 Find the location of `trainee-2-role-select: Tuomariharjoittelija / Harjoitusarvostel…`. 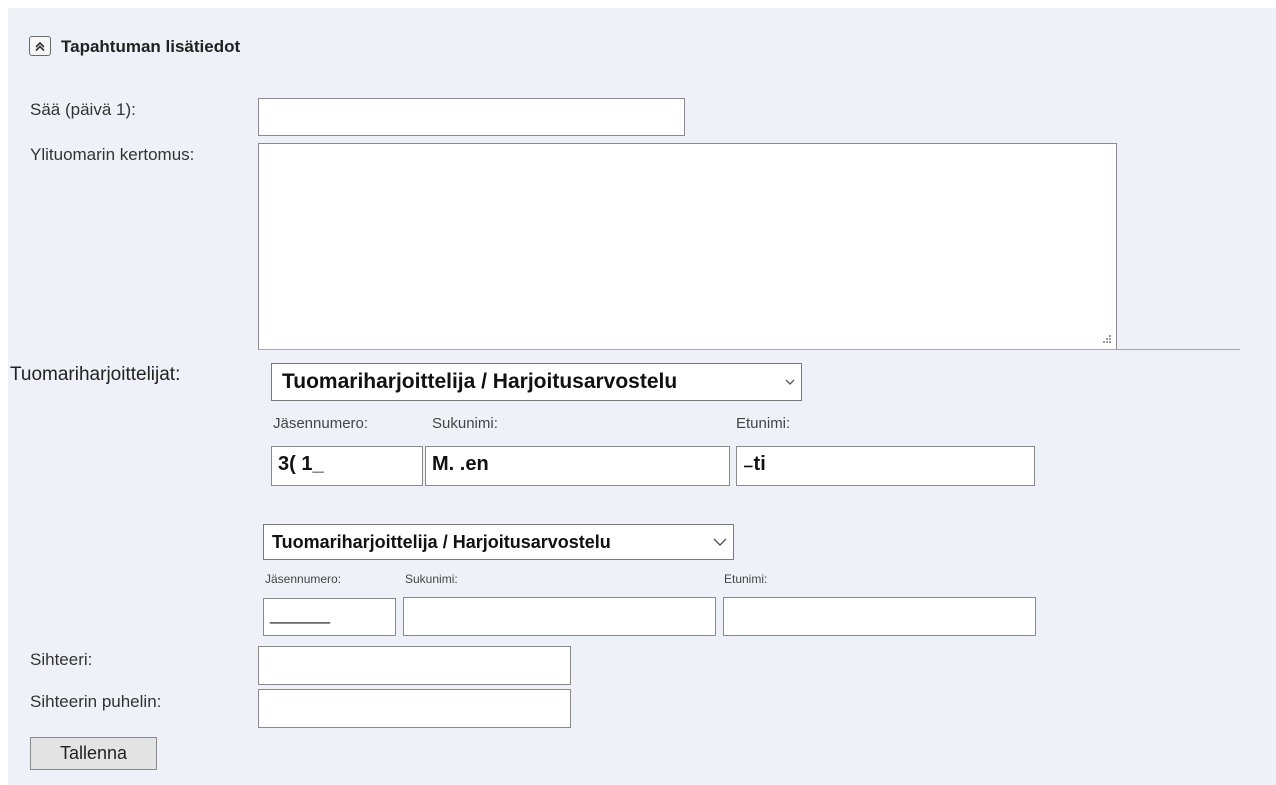

trainee-2-role-select: Tuomariharjoittelija / Harjoitusarvostel… is located at coordinates (498, 542).